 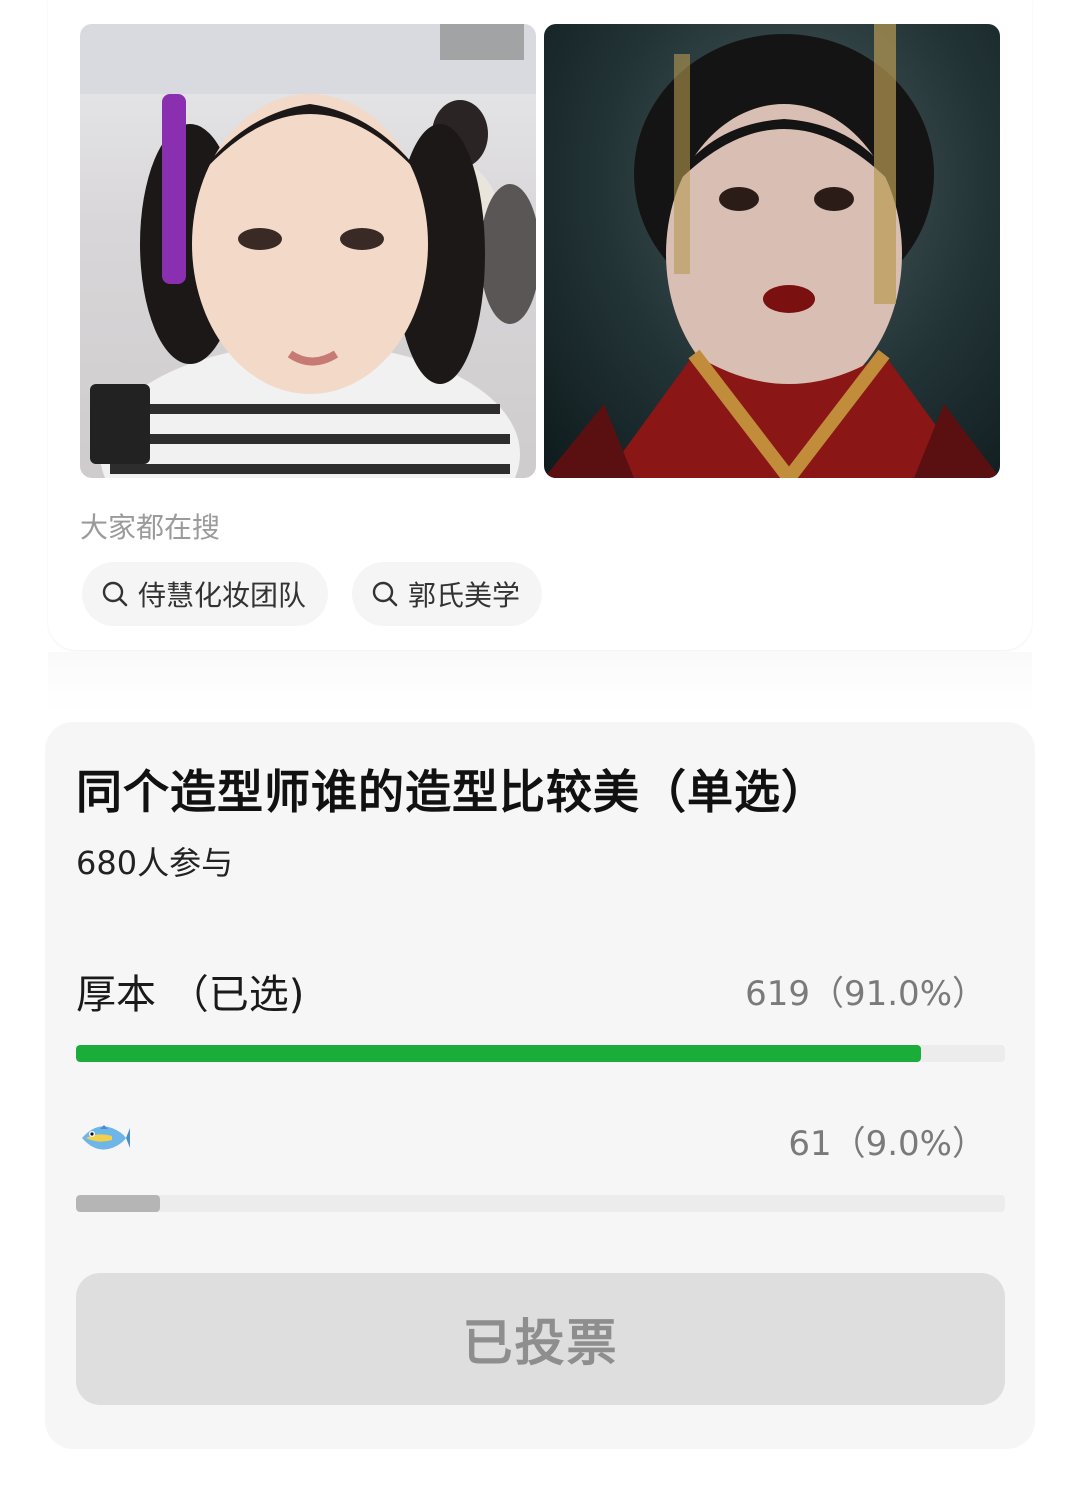 I want to click on fish-icon, so click(x=104, y=1138).